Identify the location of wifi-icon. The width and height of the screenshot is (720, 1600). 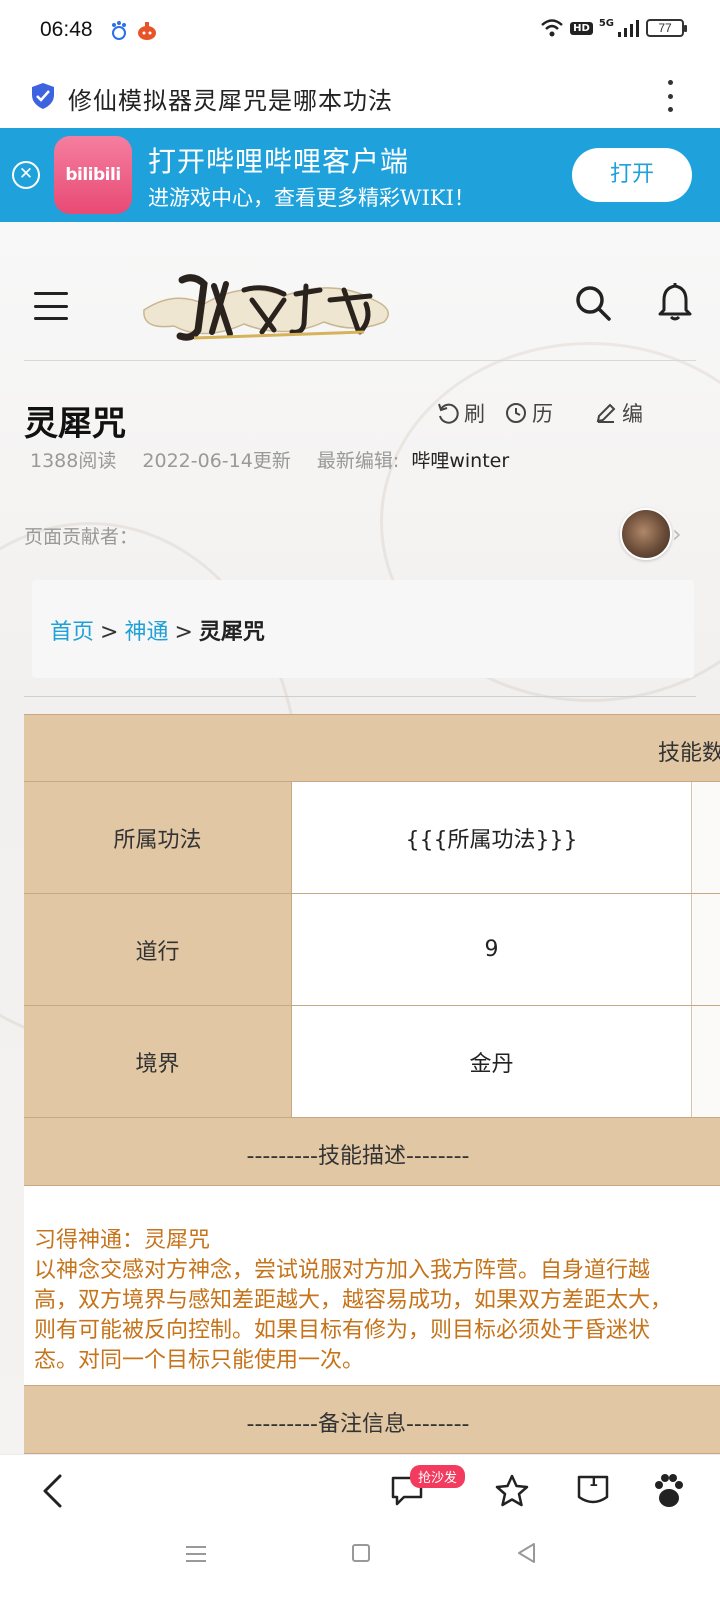
(552, 28).